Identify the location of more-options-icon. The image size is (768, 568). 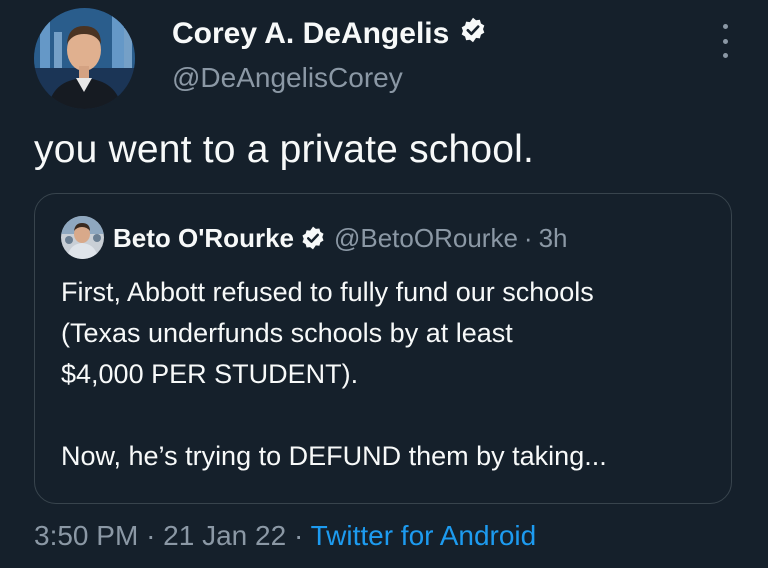
(725, 41).